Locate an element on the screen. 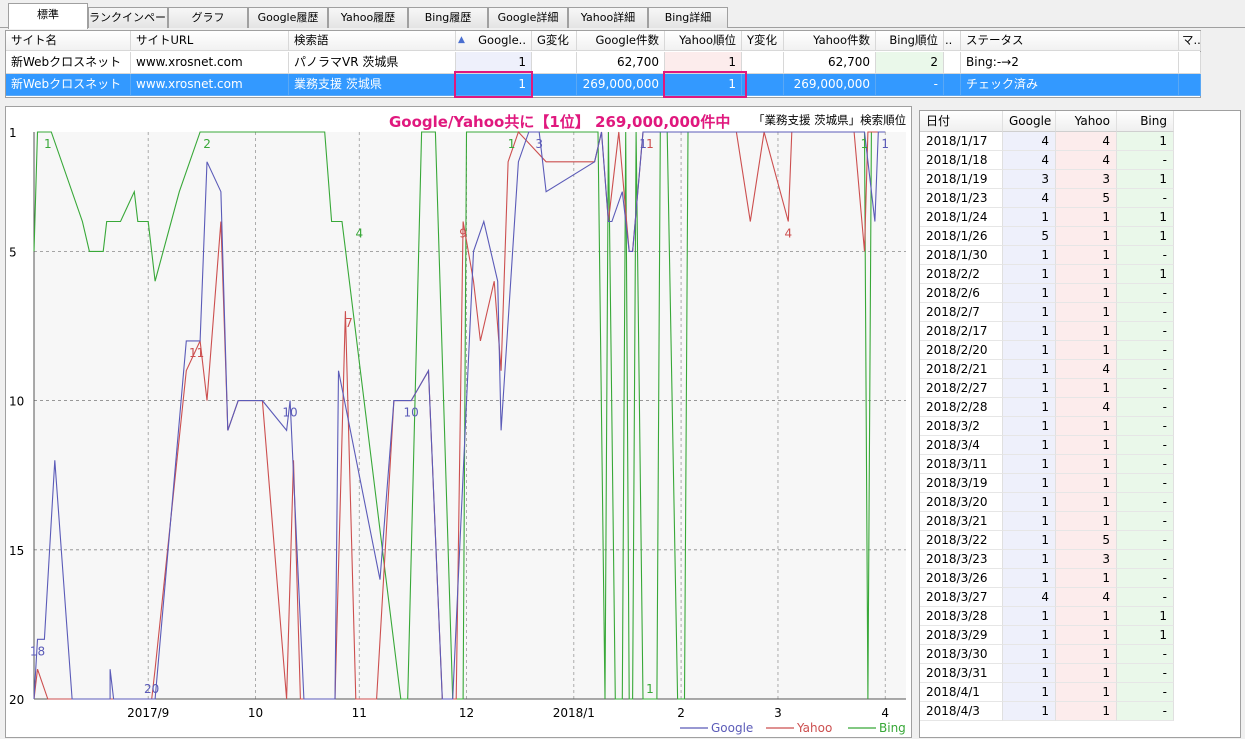  history-row: 2018/2/27 1 1- is located at coordinates (1080, 388).